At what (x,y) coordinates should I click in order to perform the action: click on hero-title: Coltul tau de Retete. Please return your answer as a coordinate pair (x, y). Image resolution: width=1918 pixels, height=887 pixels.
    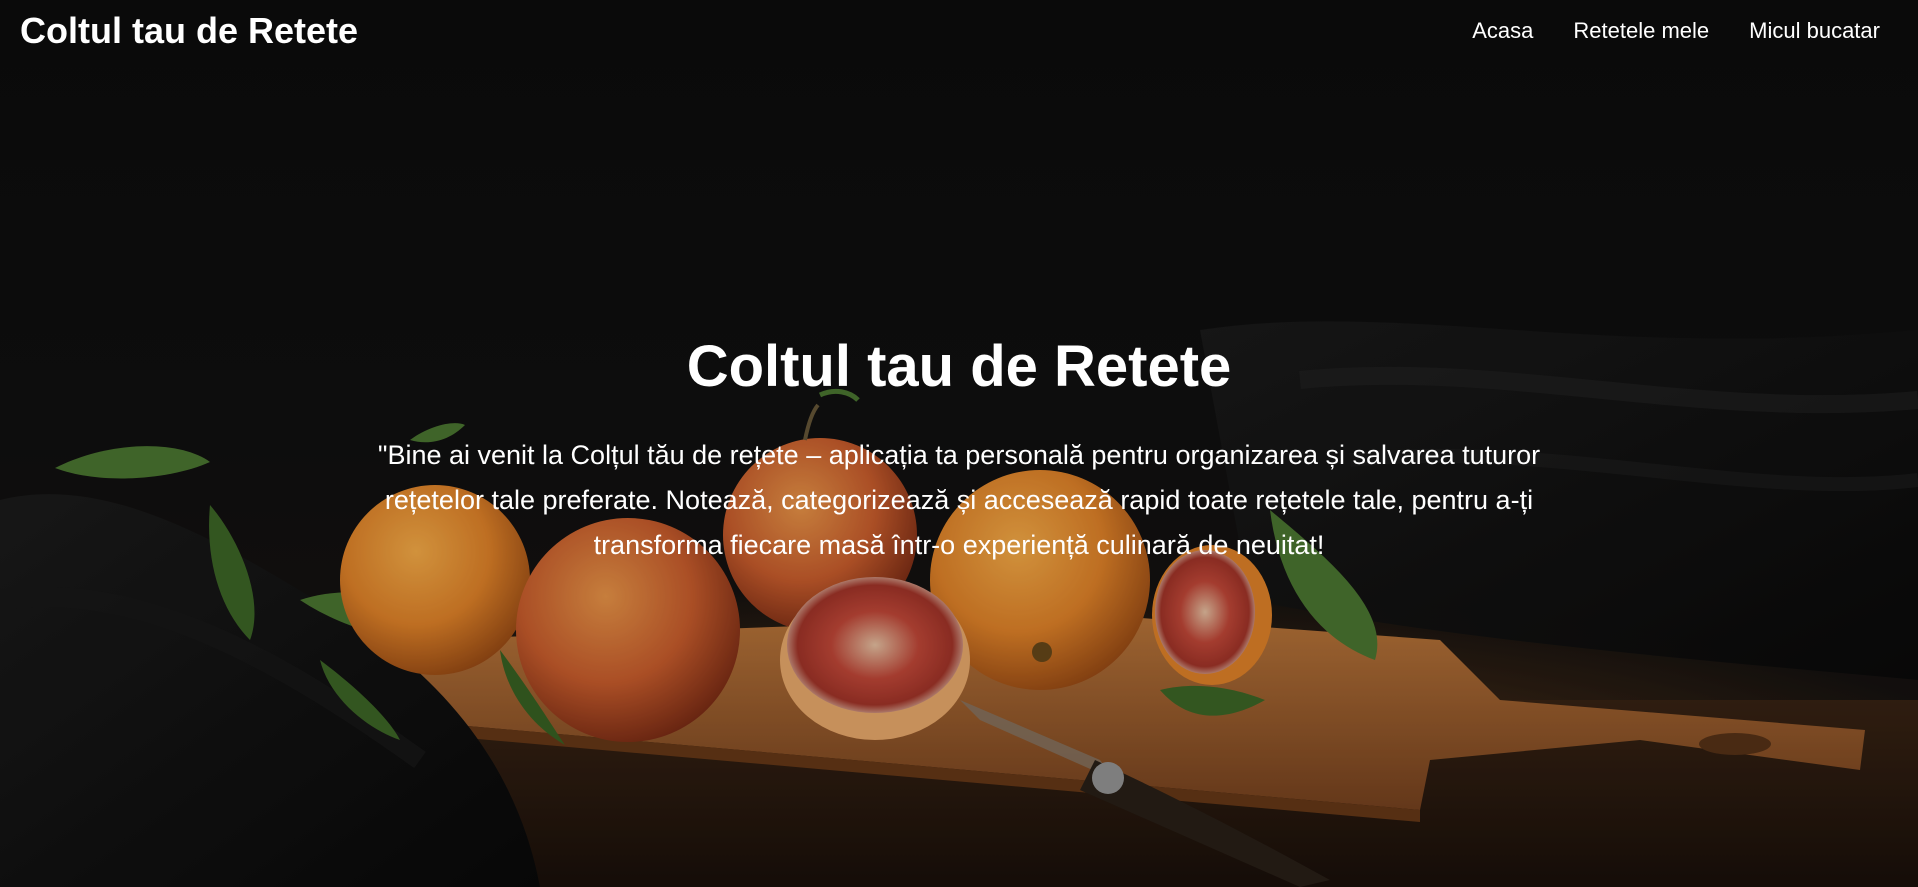
    Looking at the image, I should click on (959, 366).